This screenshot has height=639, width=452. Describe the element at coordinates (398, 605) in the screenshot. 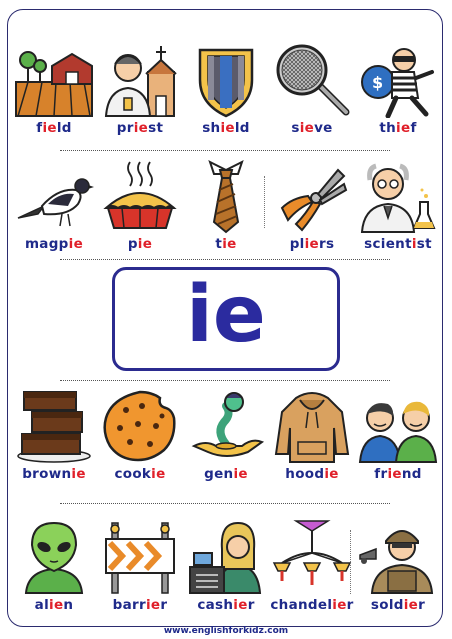

I see `word-label: soldier` at that location.